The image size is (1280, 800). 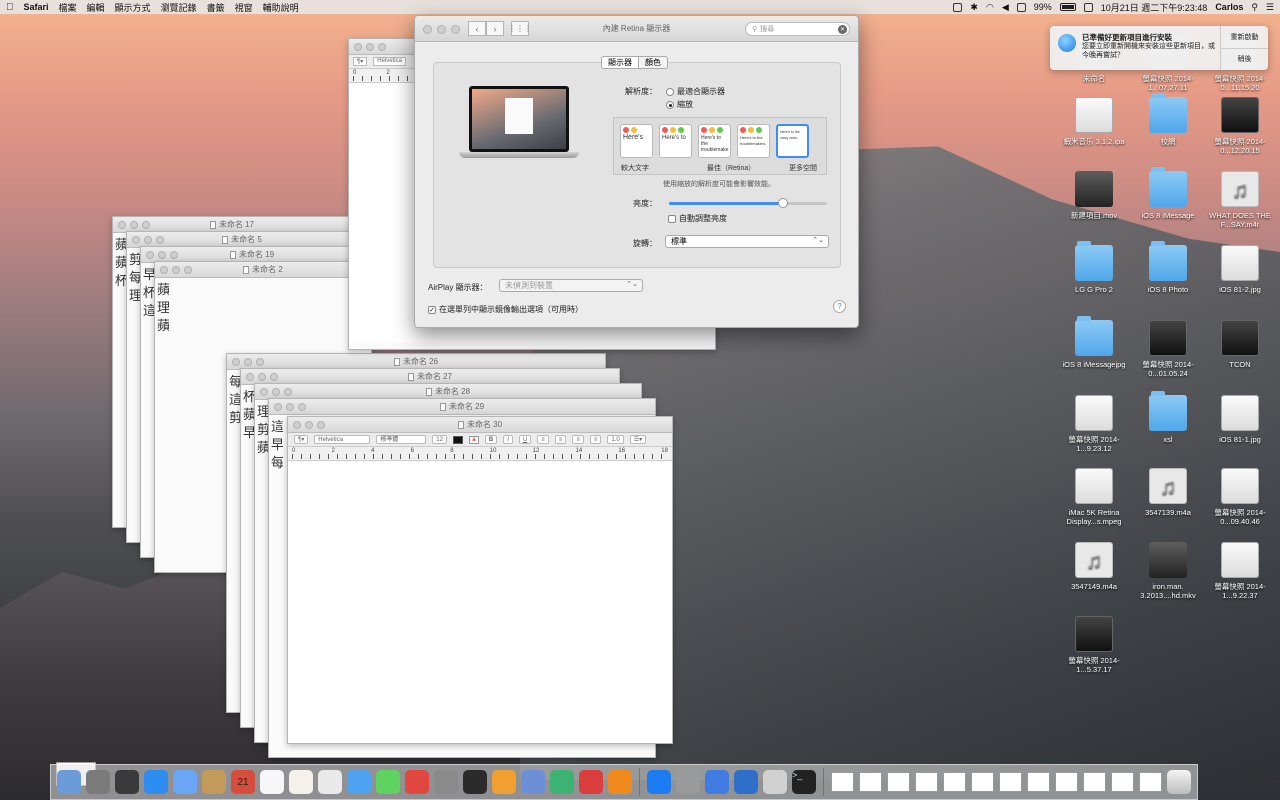 I want to click on show-all-grid-icon: ⋮⋮⋮, so click(x=520, y=28).